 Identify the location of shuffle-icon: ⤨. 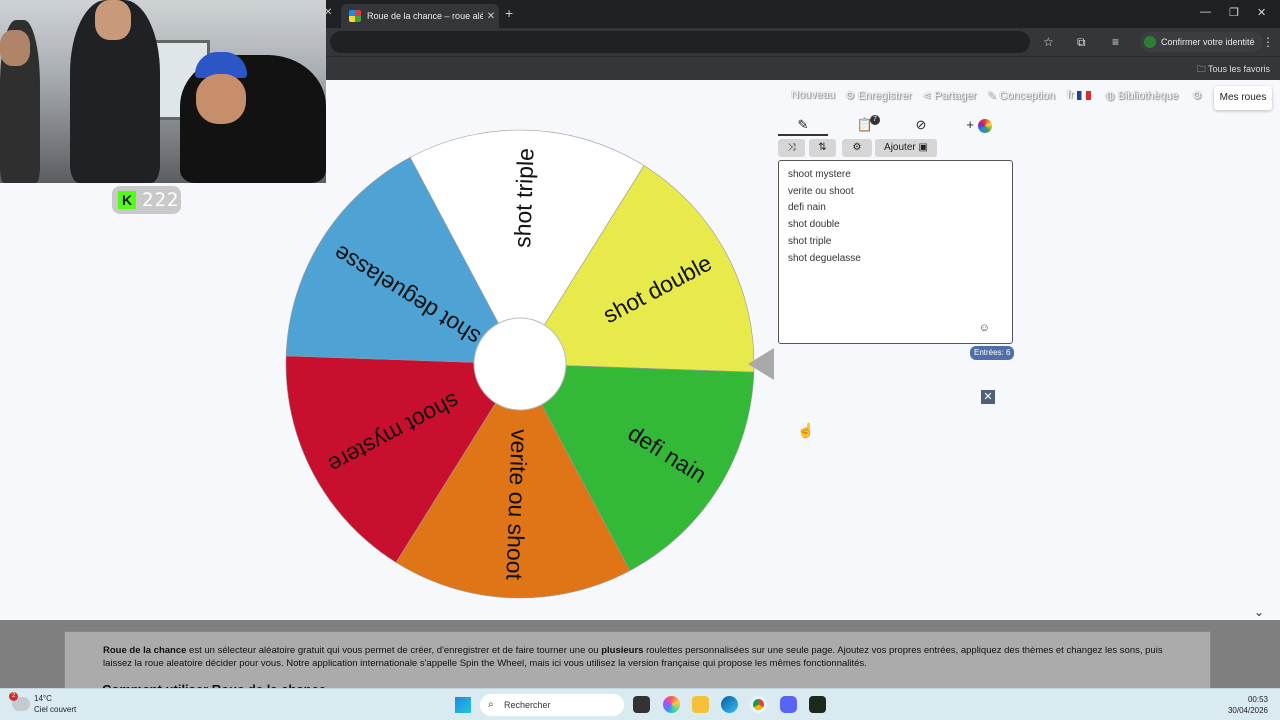
(791, 147).